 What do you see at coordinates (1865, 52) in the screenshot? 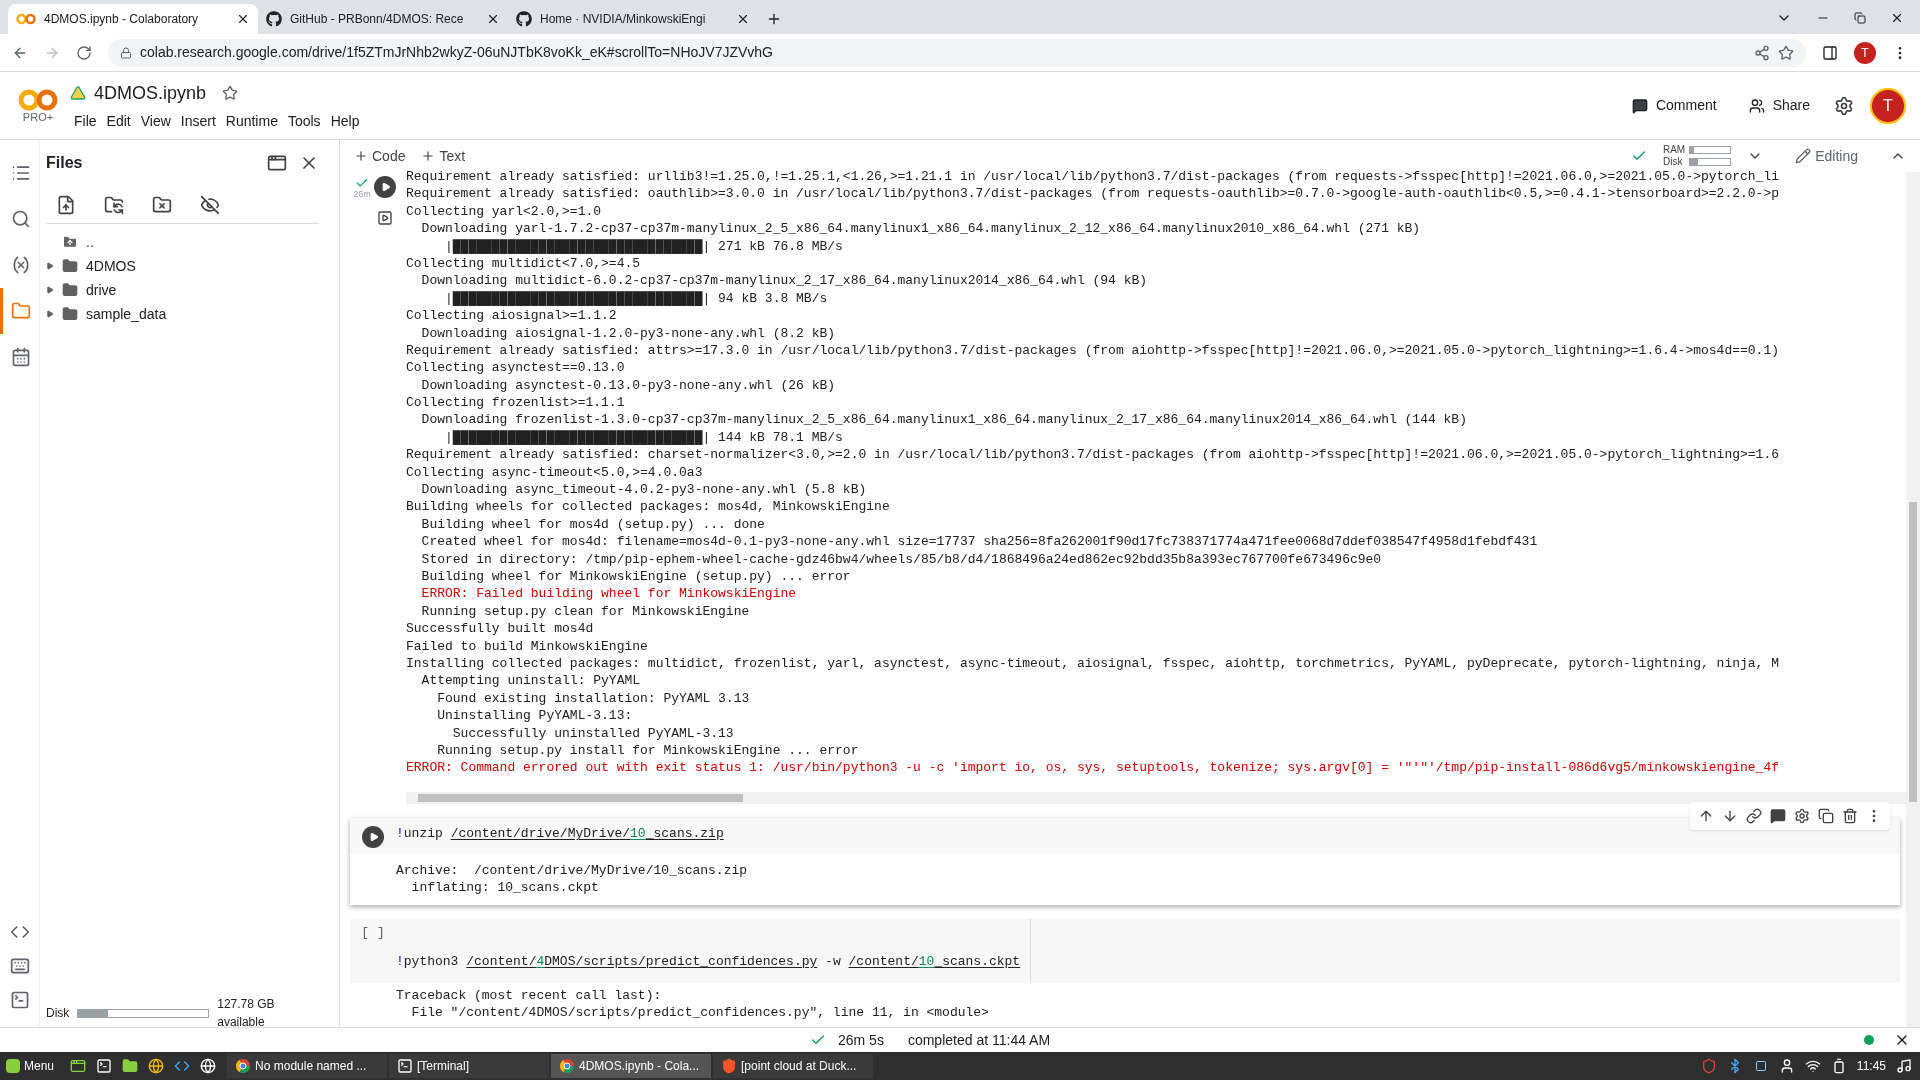
I see `profile-avatar: T` at bounding box center [1865, 52].